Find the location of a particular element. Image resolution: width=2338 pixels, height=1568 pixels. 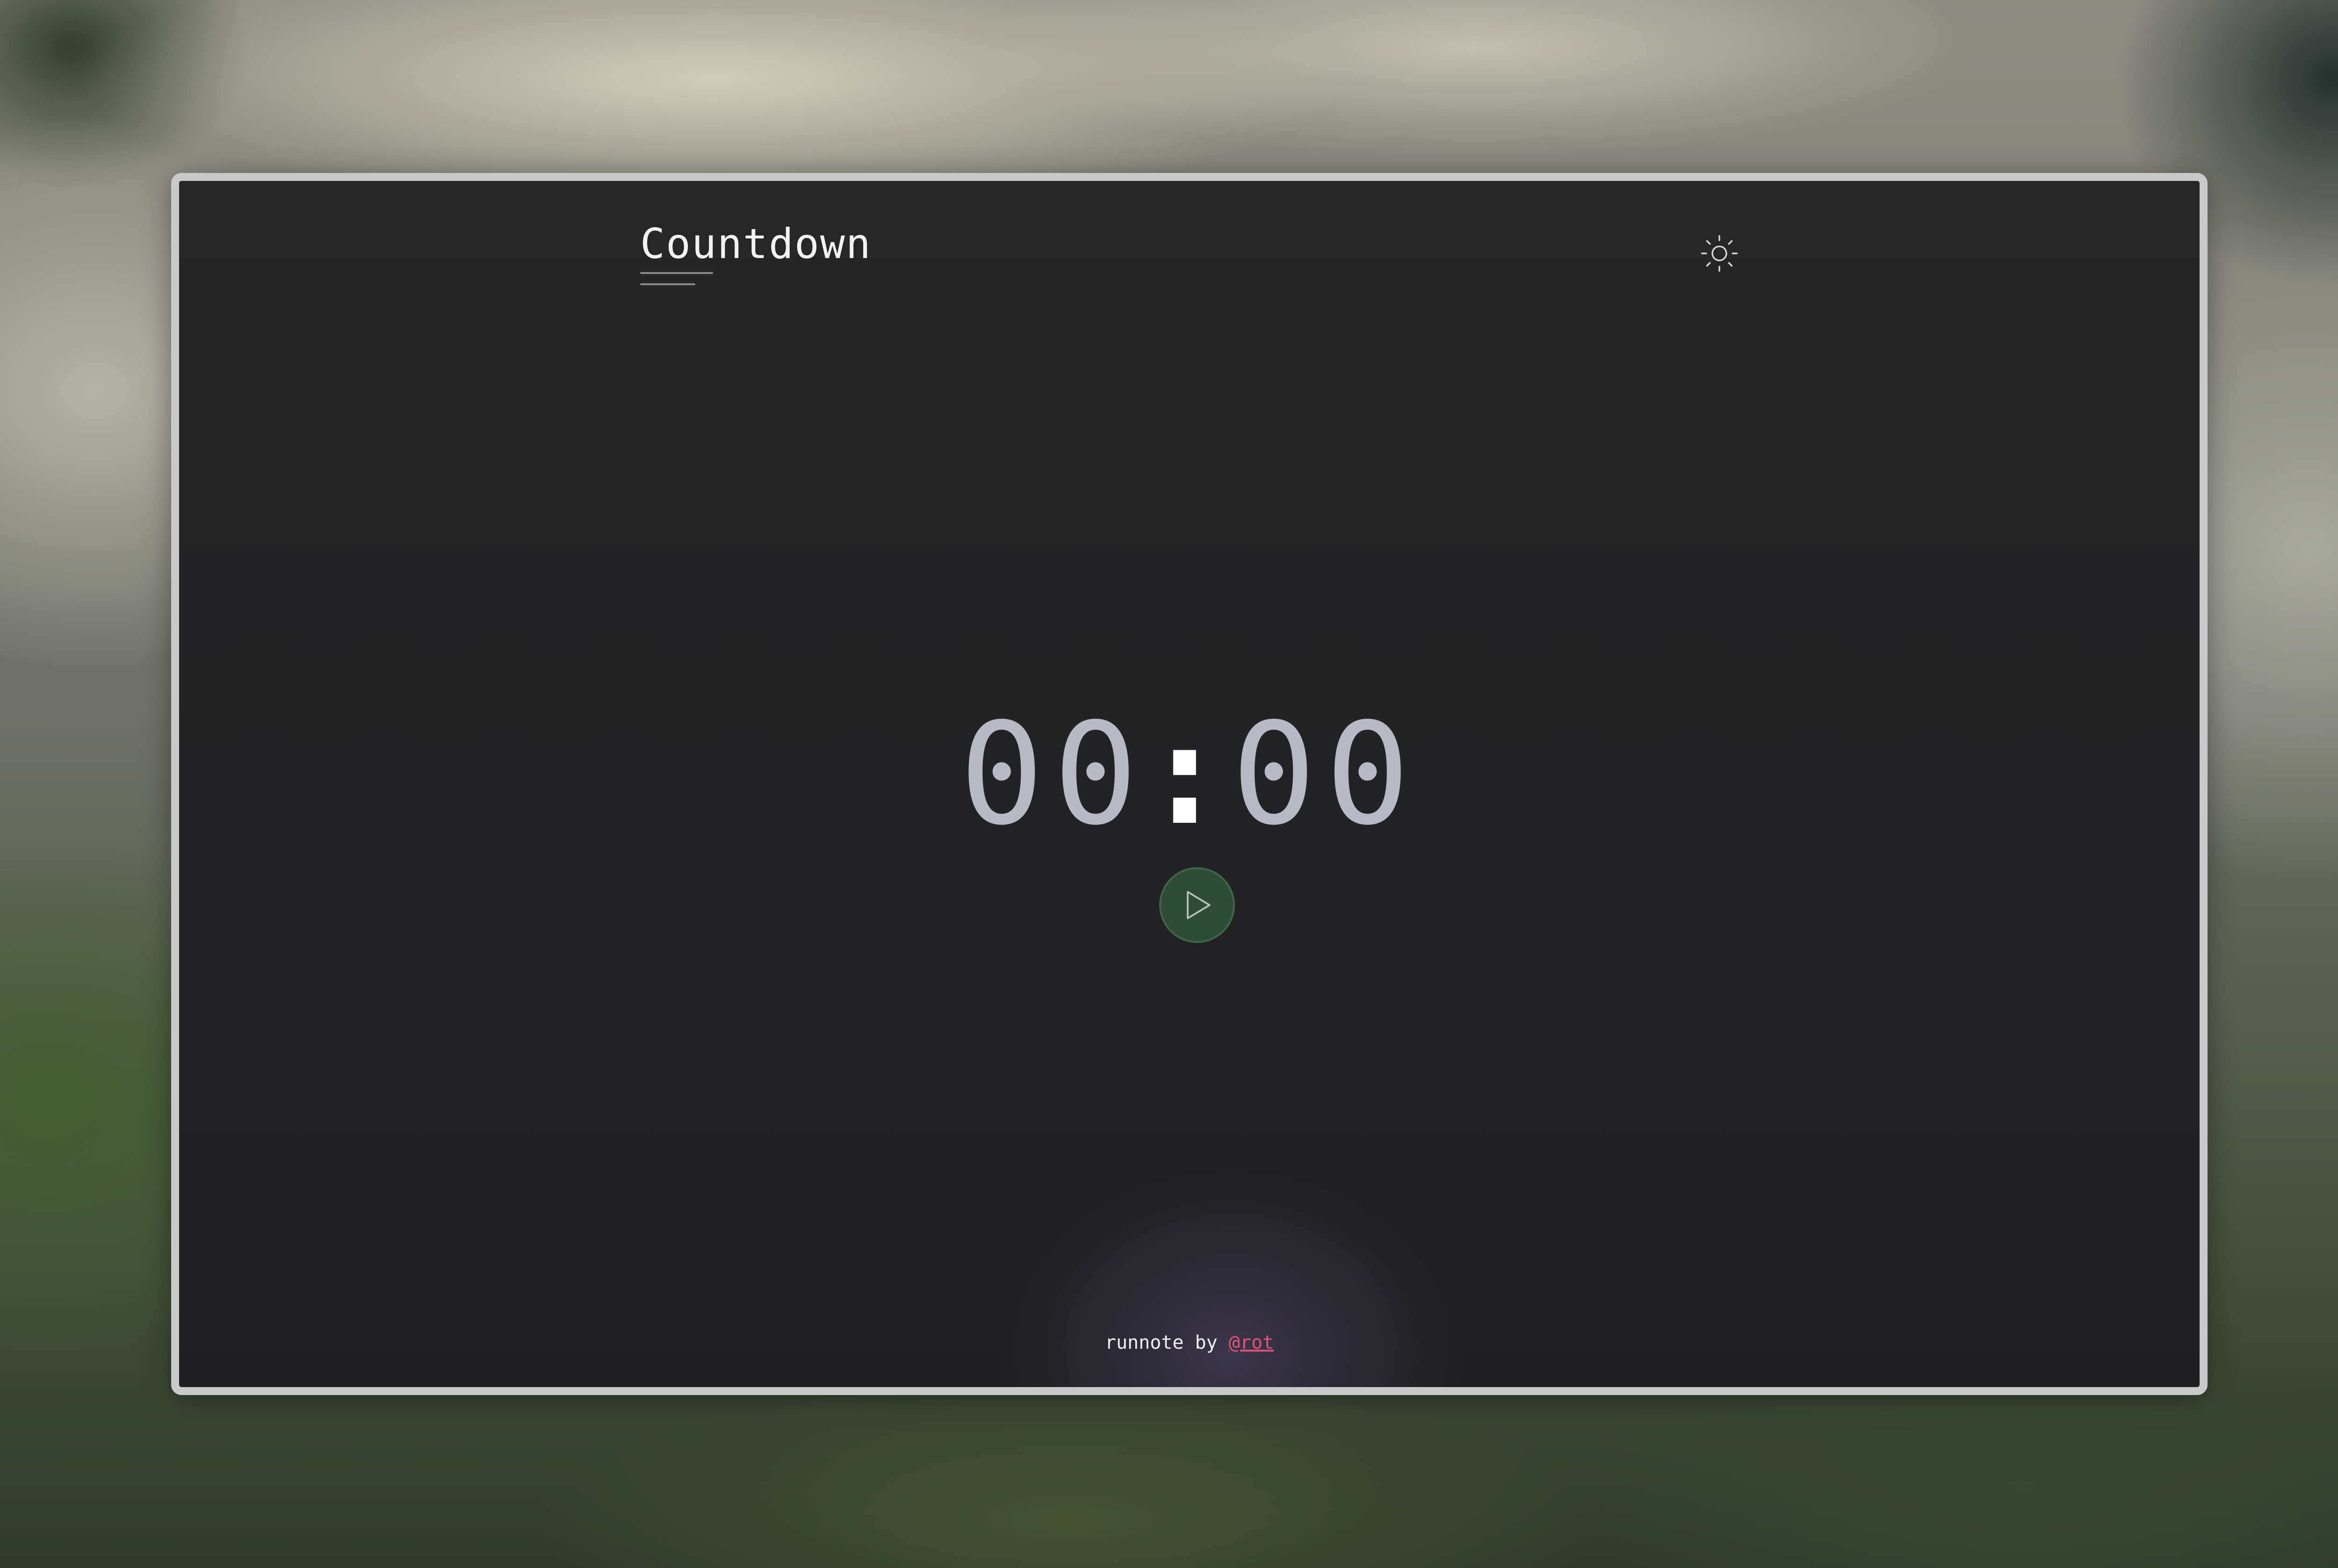

title-underline is located at coordinates (678, 279).